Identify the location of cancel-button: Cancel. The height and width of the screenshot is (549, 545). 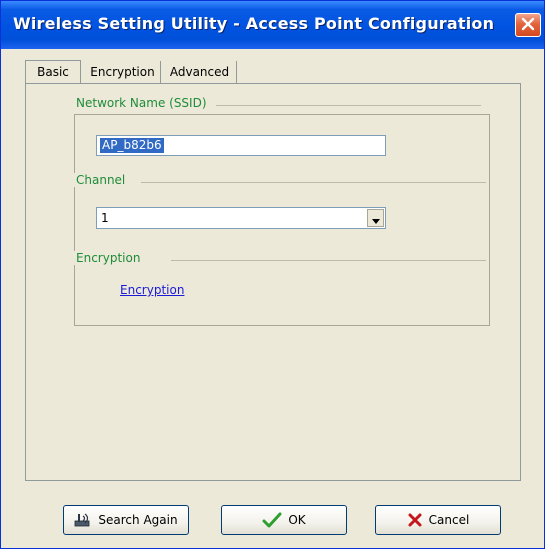
(438, 520).